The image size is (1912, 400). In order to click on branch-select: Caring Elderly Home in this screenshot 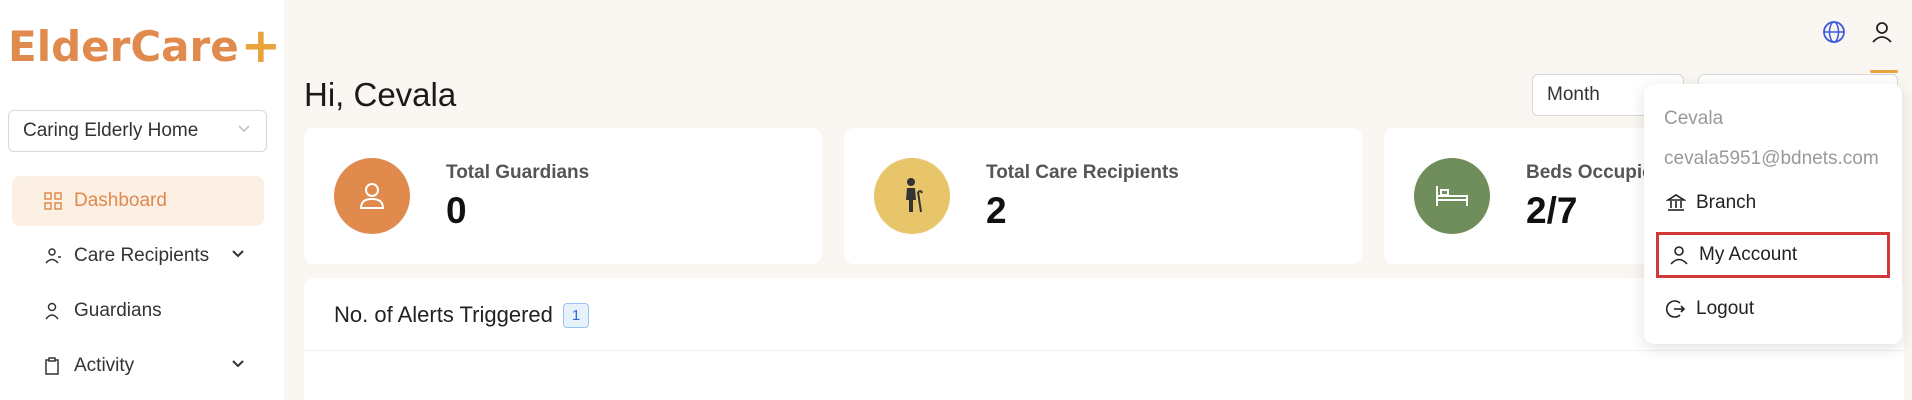, I will do `click(137, 131)`.